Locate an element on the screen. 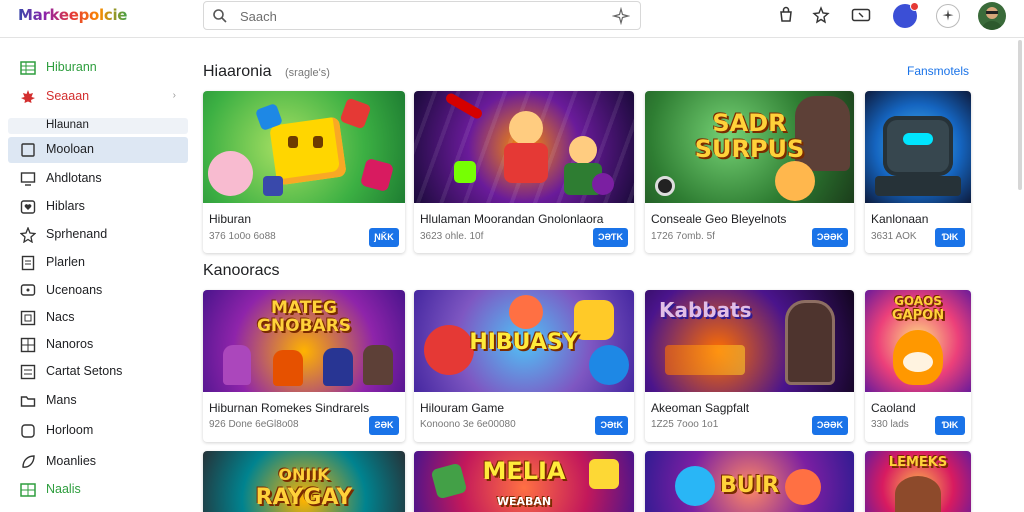 The height and width of the screenshot is (512, 1024). see-more-link: Fansmotels is located at coordinates (938, 71).